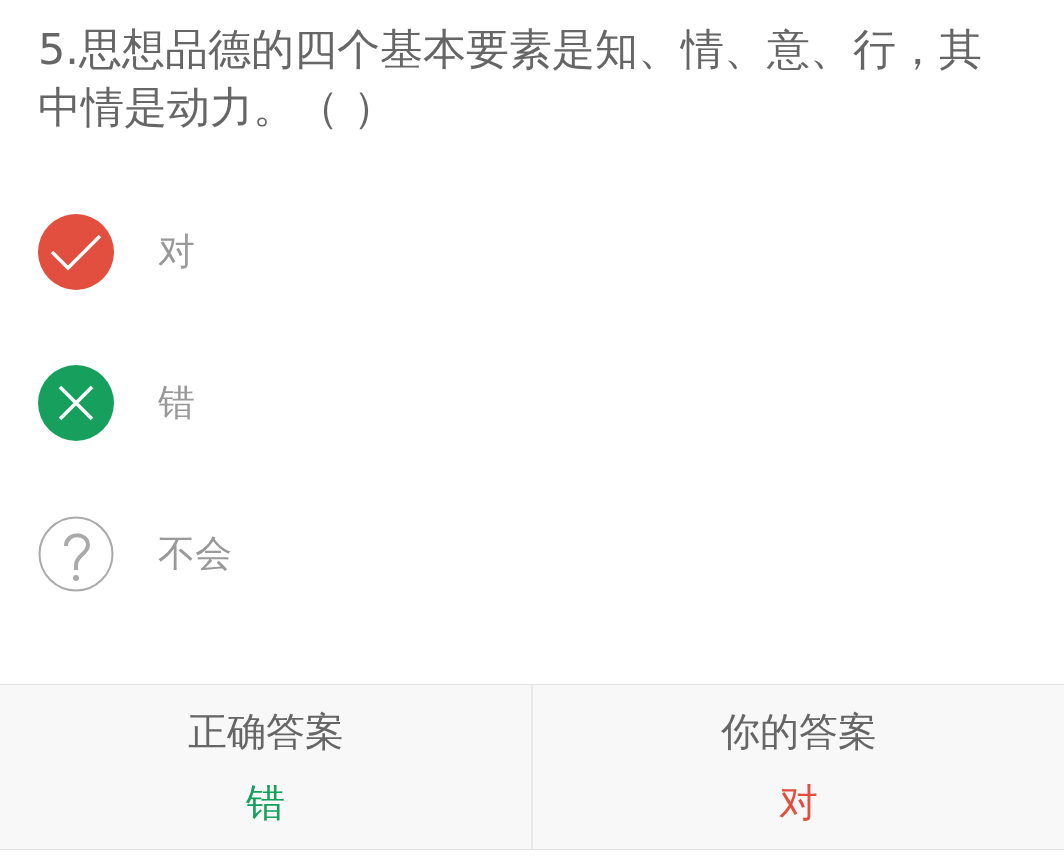 The image size is (1064, 860). What do you see at coordinates (76, 553) in the screenshot?
I see `question-icon` at bounding box center [76, 553].